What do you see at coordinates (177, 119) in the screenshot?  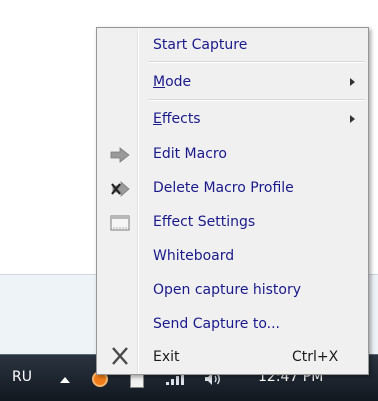 I see `menu-item-label: Effects` at bounding box center [177, 119].